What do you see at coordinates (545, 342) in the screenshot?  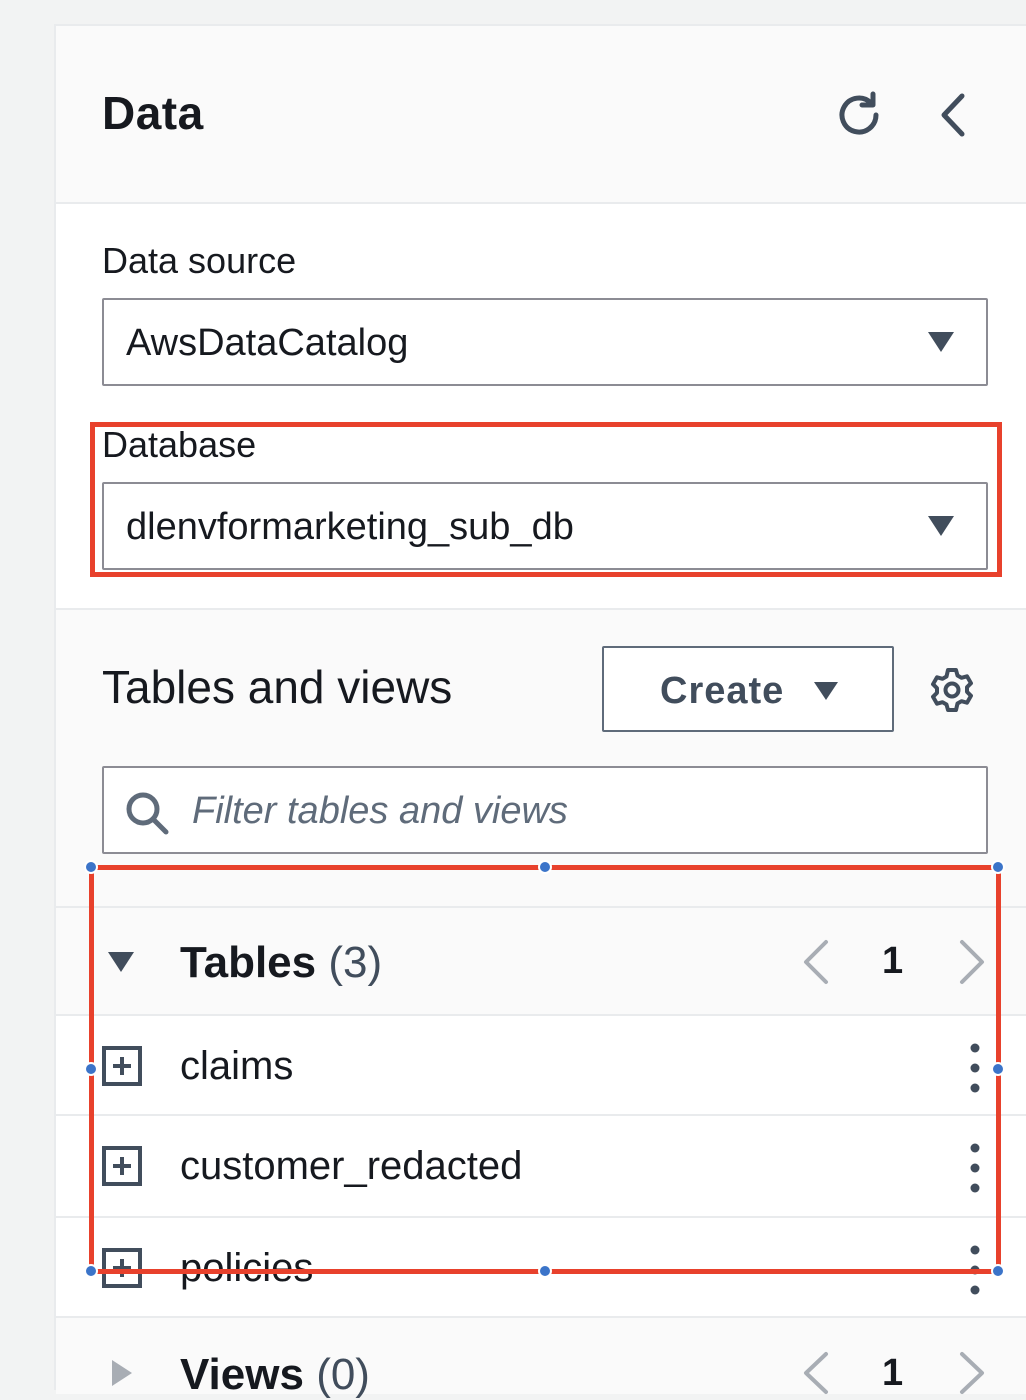 I see `data-source-select: AwsDataCatalog` at bounding box center [545, 342].